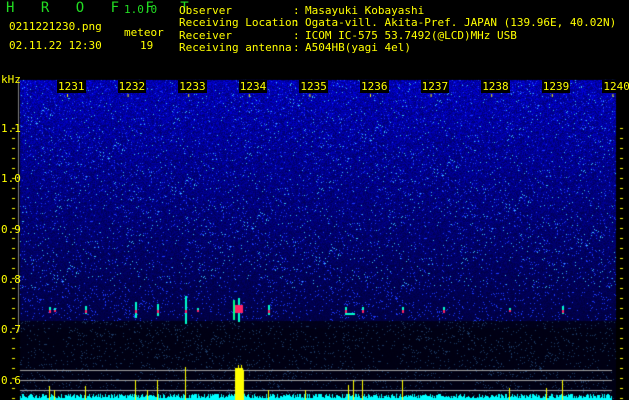  Describe the element at coordinates (11, 380) in the screenshot. I see `y-tick-label: 0.6` at that location.